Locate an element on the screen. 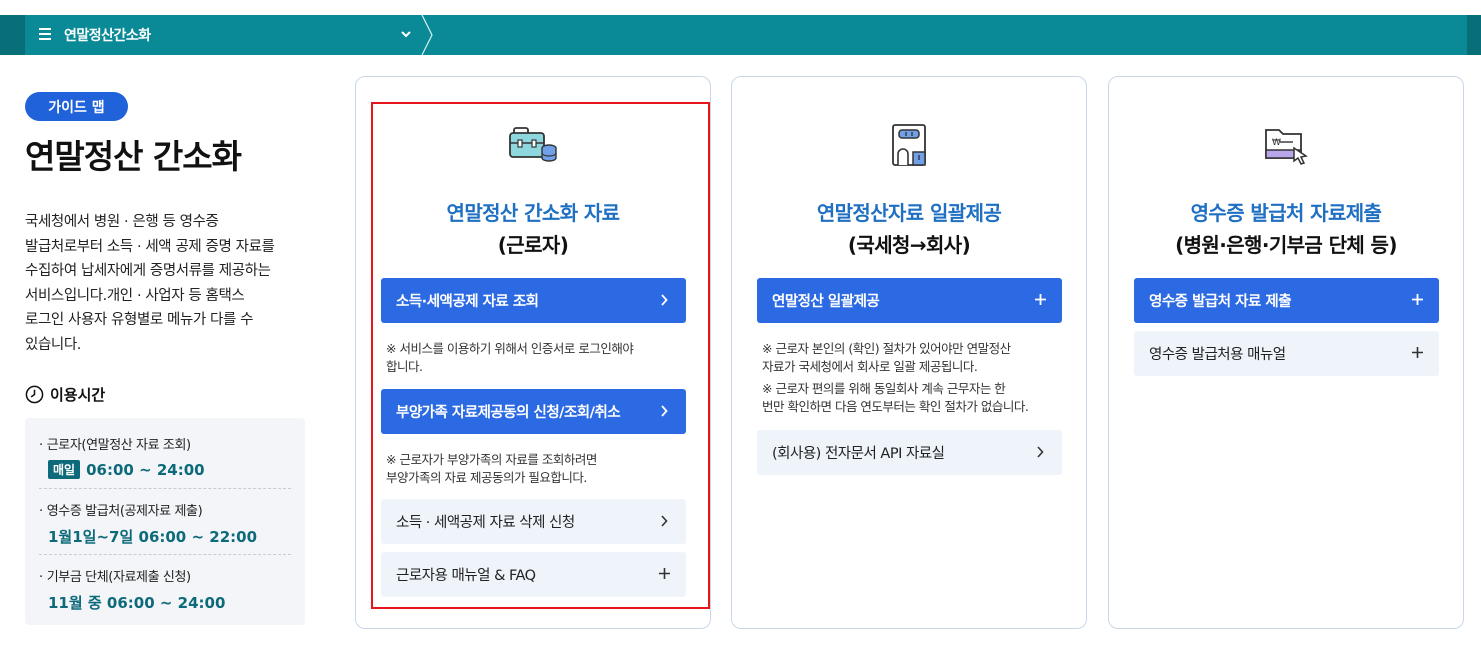 Image resolution: width=1481 pixels, height=651 pixels. button-label: 영수증 발급처 자료 제출 is located at coordinates (1220, 302).